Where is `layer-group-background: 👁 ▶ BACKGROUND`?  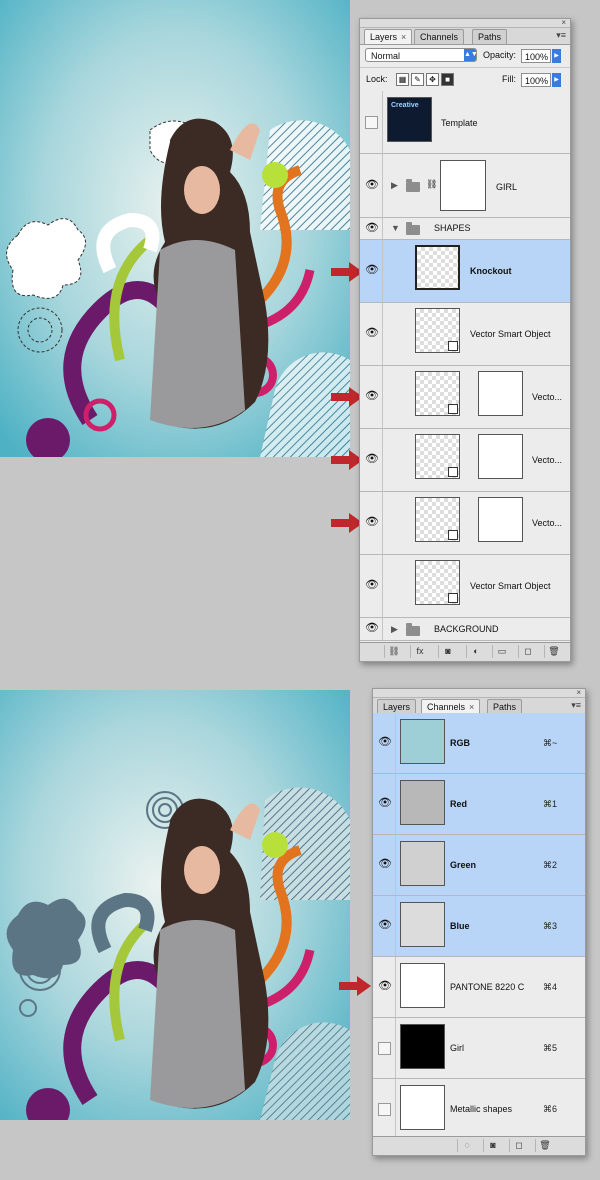
layer-group-background: 👁 ▶ BACKGROUND is located at coordinates (465, 629).